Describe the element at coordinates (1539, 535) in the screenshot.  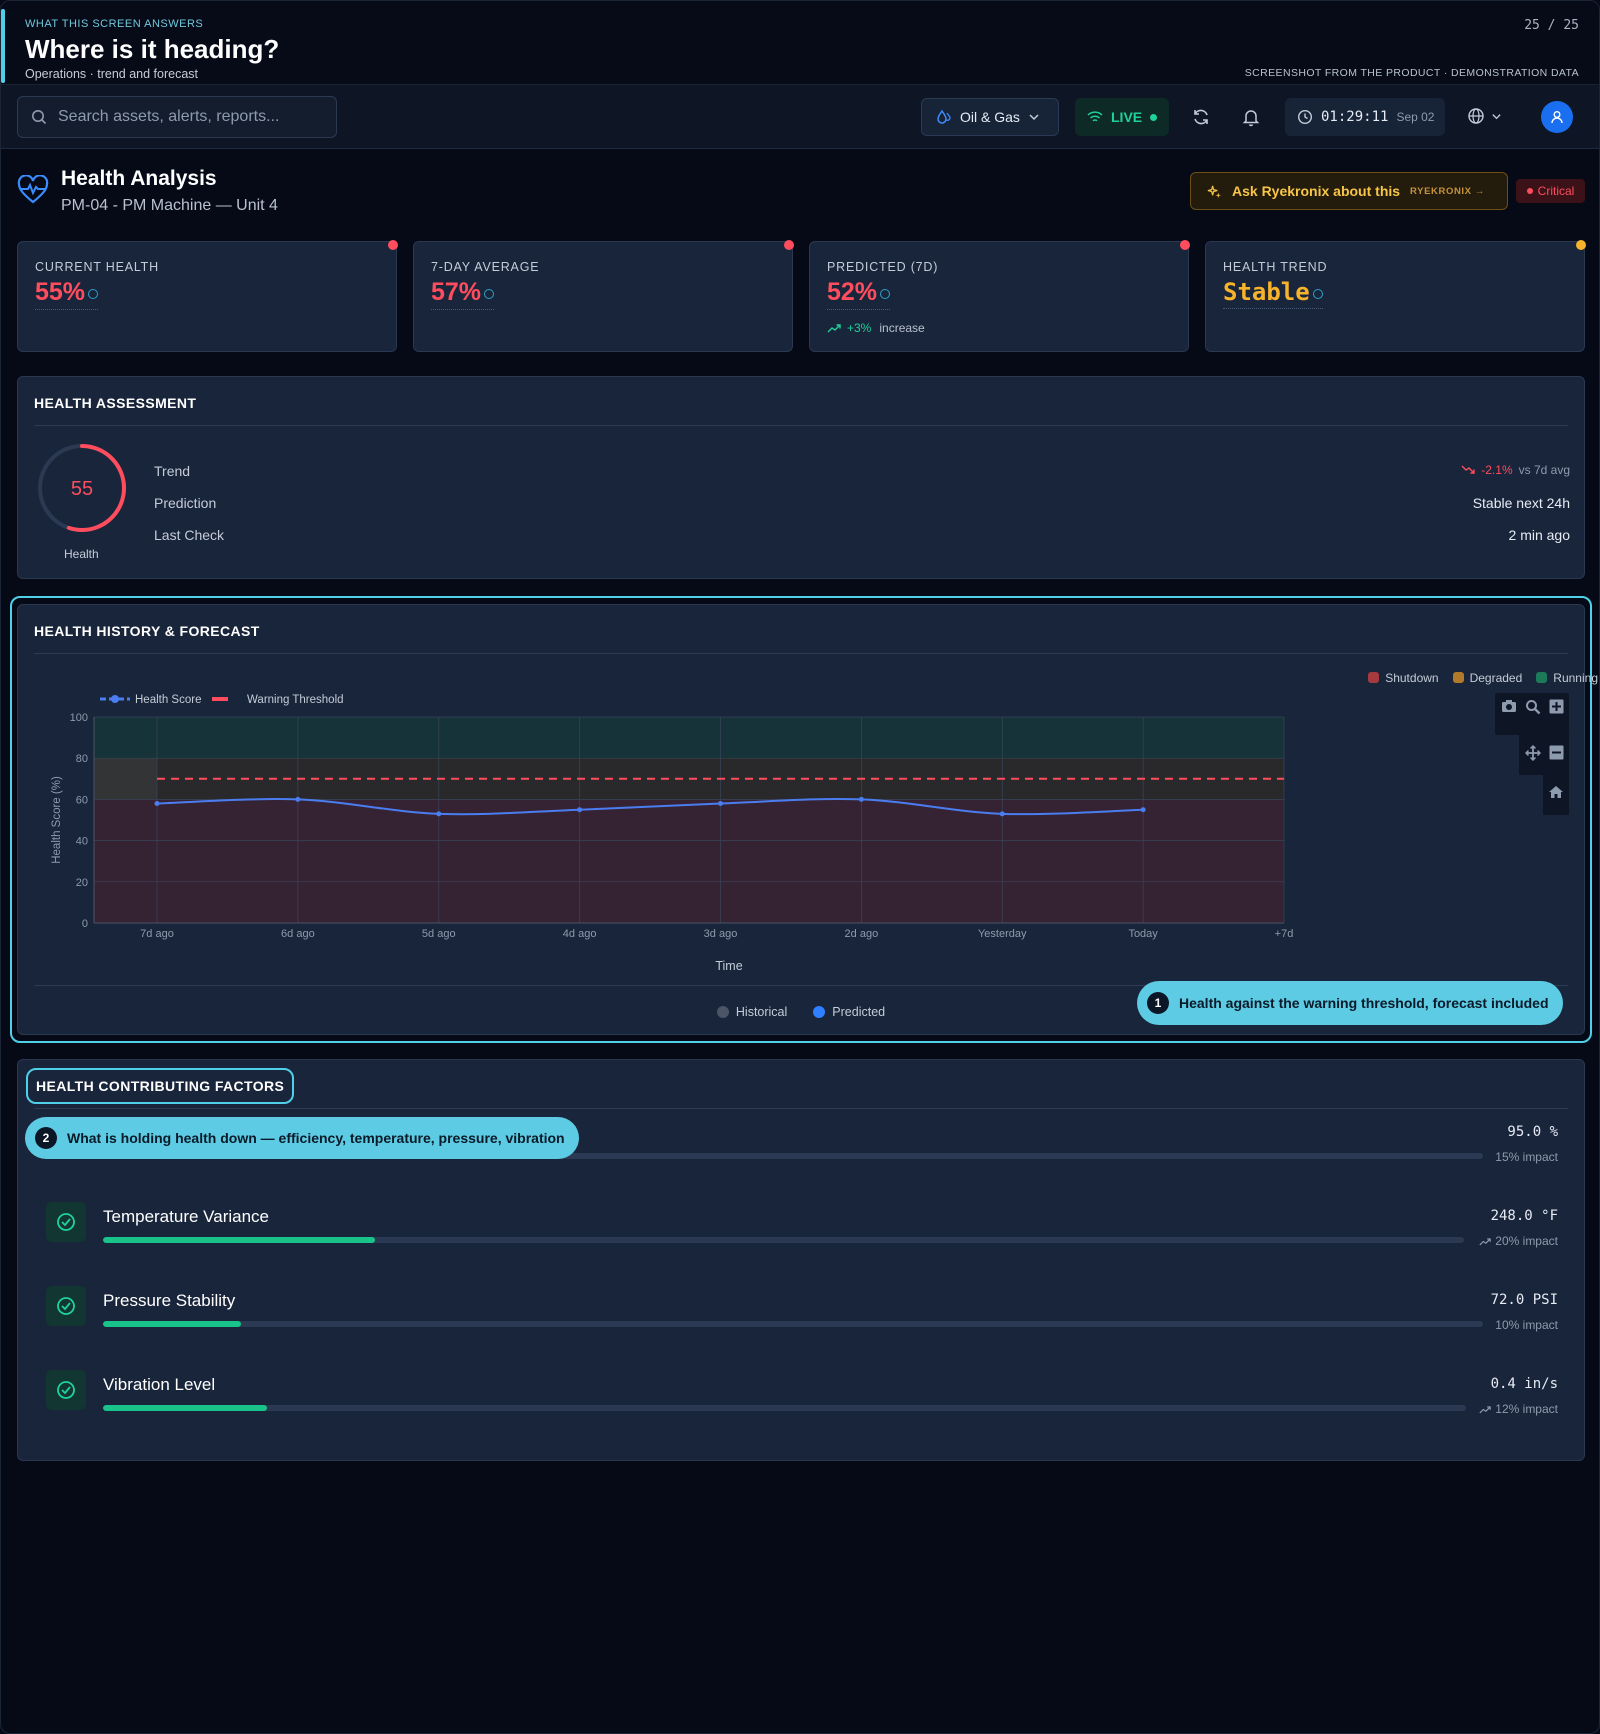
I see `assessment-value: 2 min ago` at that location.